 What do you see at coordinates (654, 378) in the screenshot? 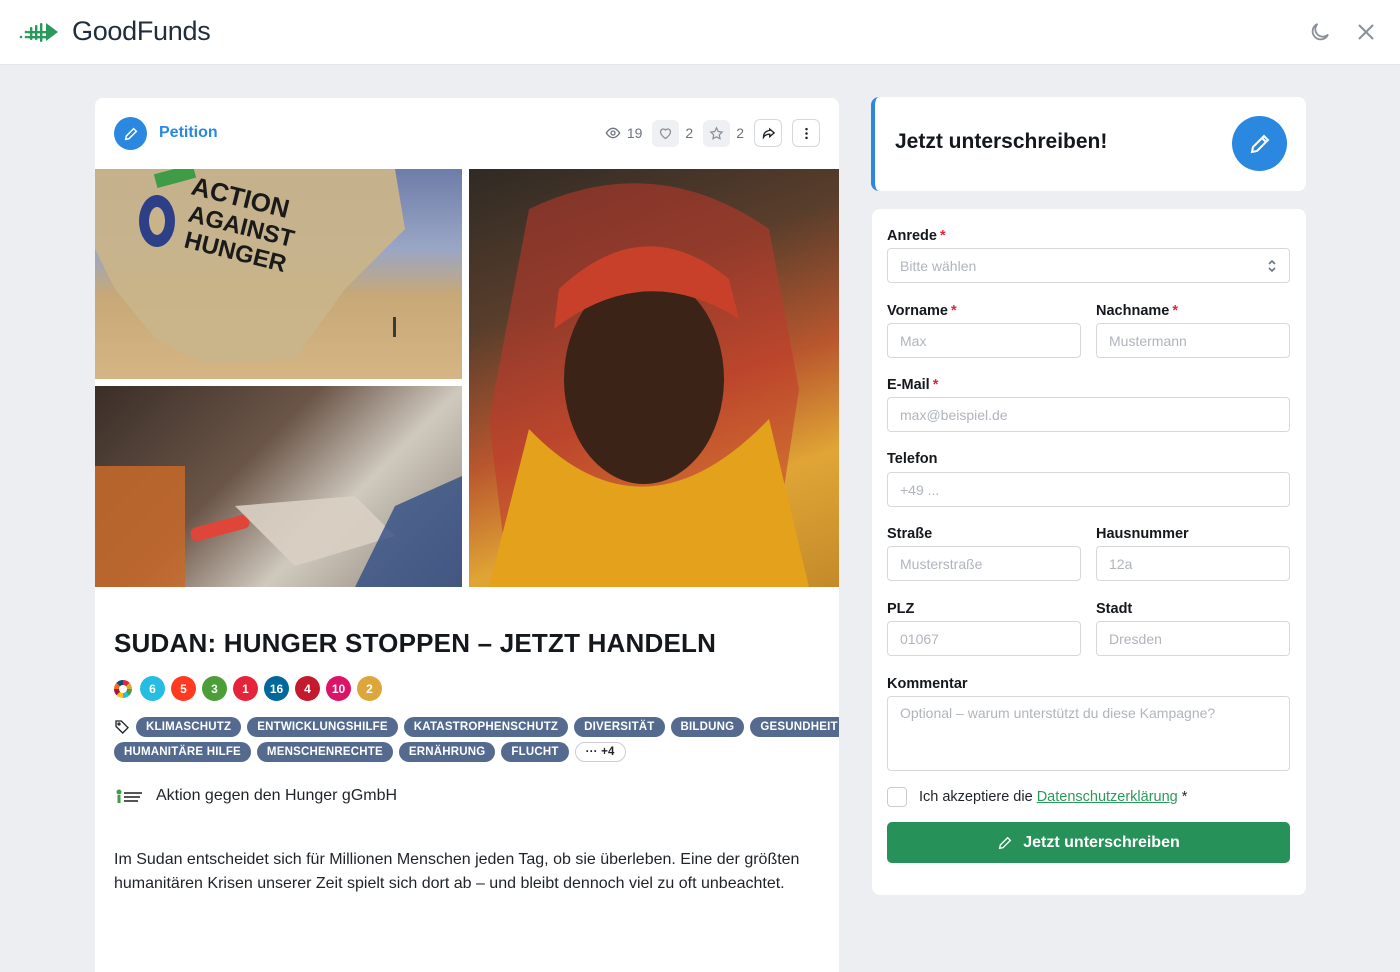
I see `campaign-photo-girl` at bounding box center [654, 378].